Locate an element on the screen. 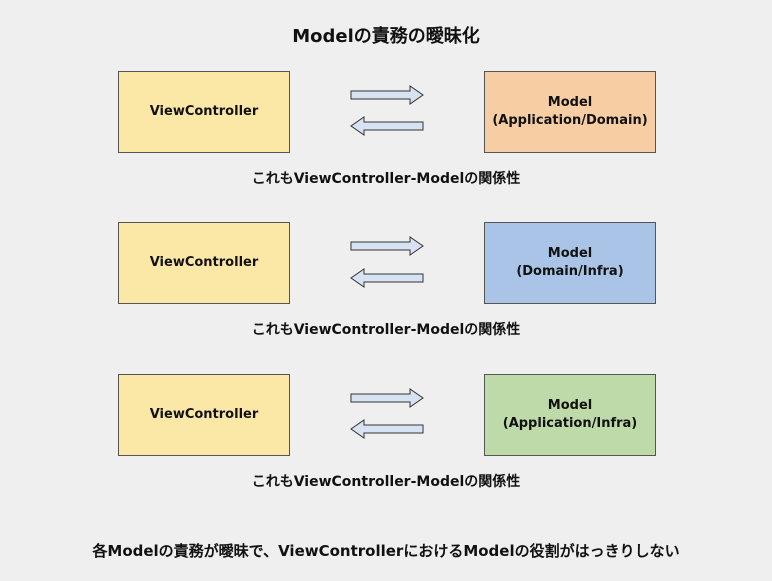  relationship-caption-3: これもViewController-Modelの関係性 is located at coordinates (386, 482).